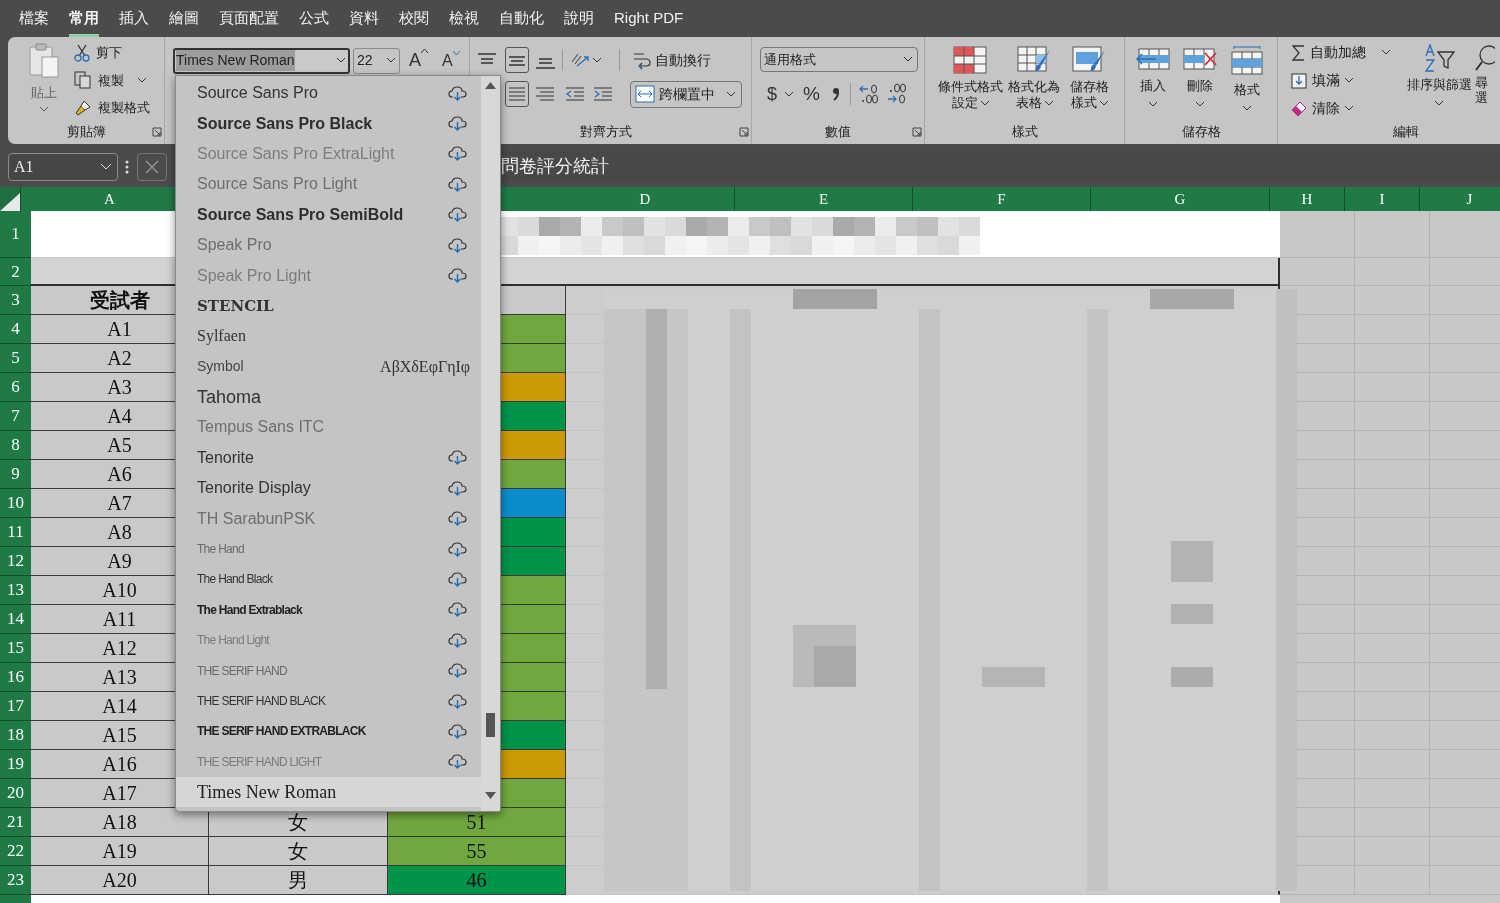  What do you see at coordinates (1382, 199) in the screenshot?
I see `column-header: I` at bounding box center [1382, 199].